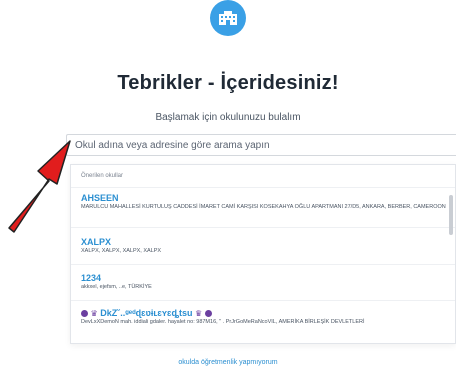  What do you see at coordinates (96, 242) in the screenshot?
I see `school-name: XALPX` at bounding box center [96, 242].